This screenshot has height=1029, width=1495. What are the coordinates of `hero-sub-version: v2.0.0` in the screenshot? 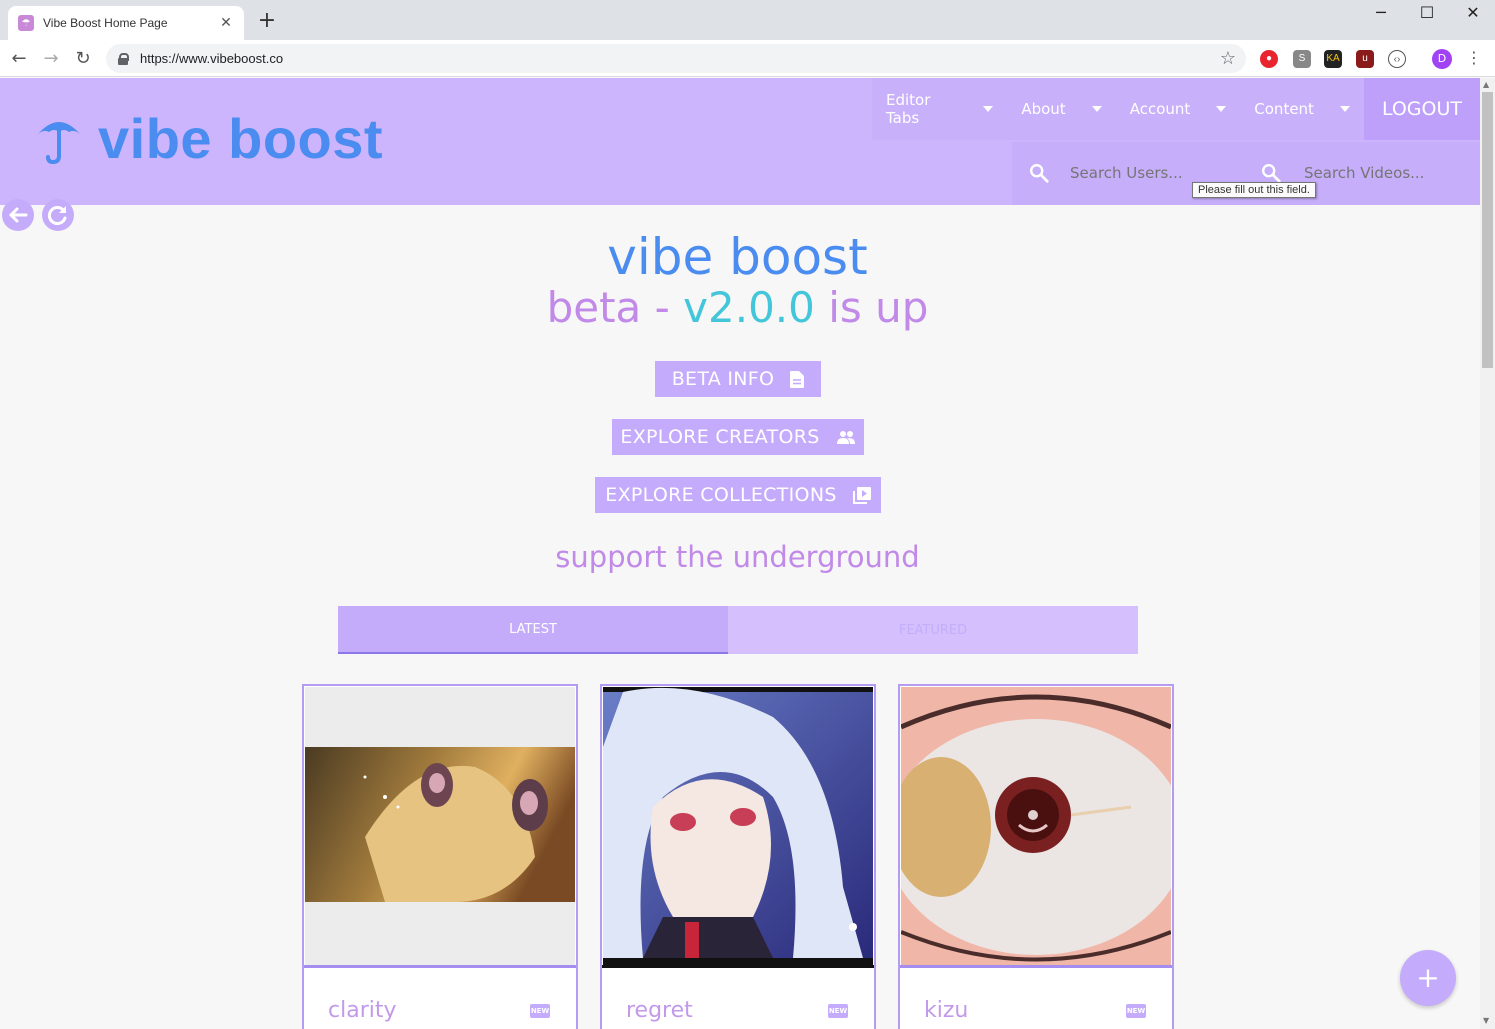 It's located at (749, 307).